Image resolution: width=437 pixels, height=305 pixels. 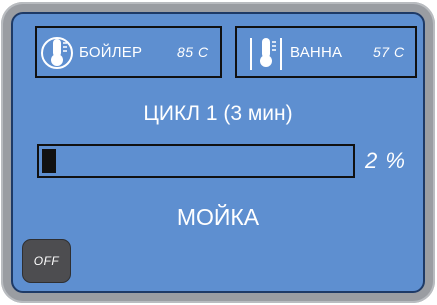 What do you see at coordinates (196, 161) in the screenshot?
I see `progress-bar` at bounding box center [196, 161].